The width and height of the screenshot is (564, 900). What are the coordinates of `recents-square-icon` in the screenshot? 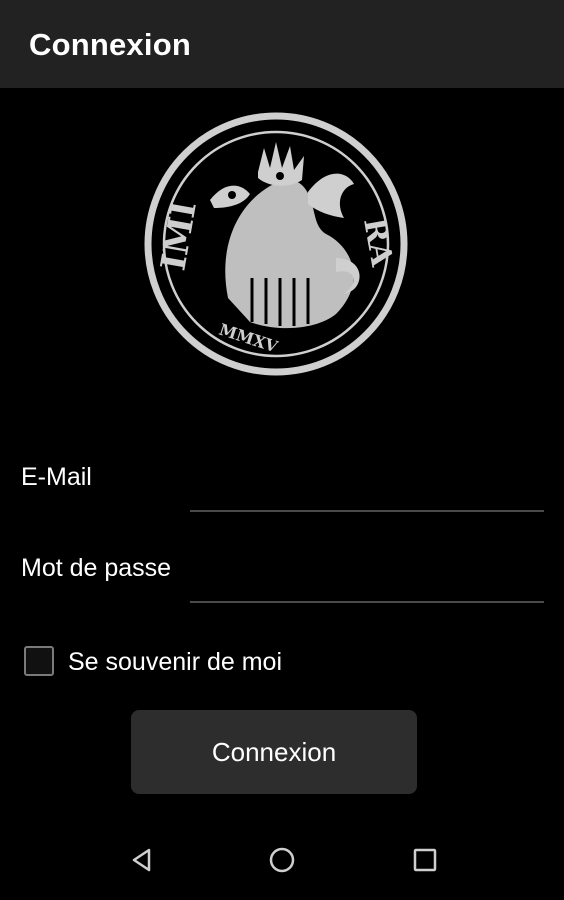 It's located at (425, 860).